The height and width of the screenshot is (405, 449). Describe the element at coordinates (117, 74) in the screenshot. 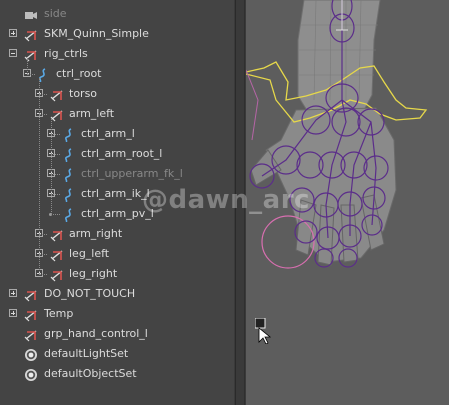

I see `outliner-item: ctrl_root` at that location.